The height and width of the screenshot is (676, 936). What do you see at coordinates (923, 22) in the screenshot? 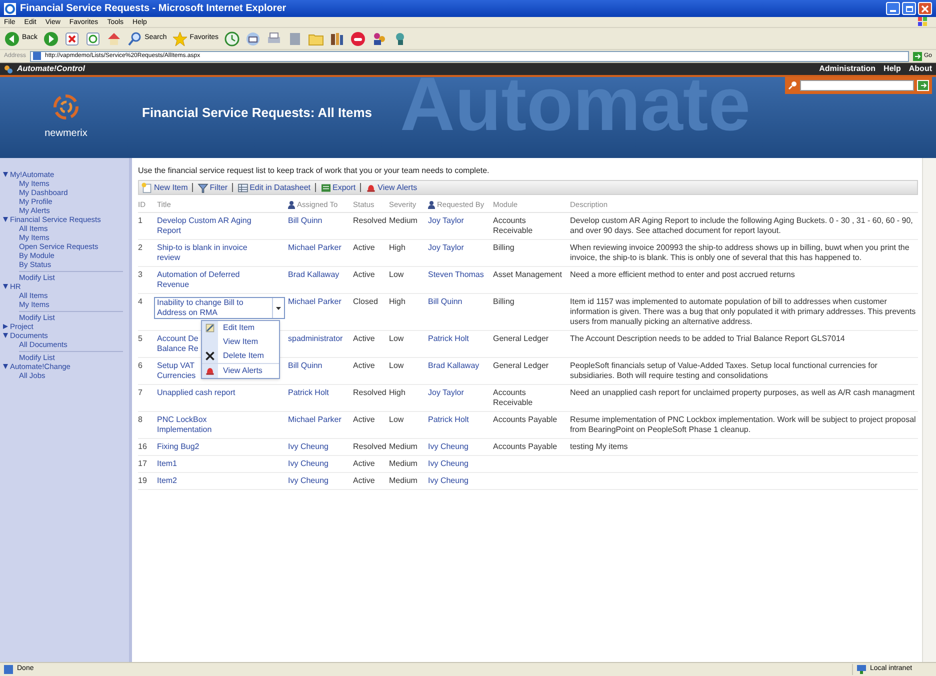
I see `windows-flag-icon` at bounding box center [923, 22].